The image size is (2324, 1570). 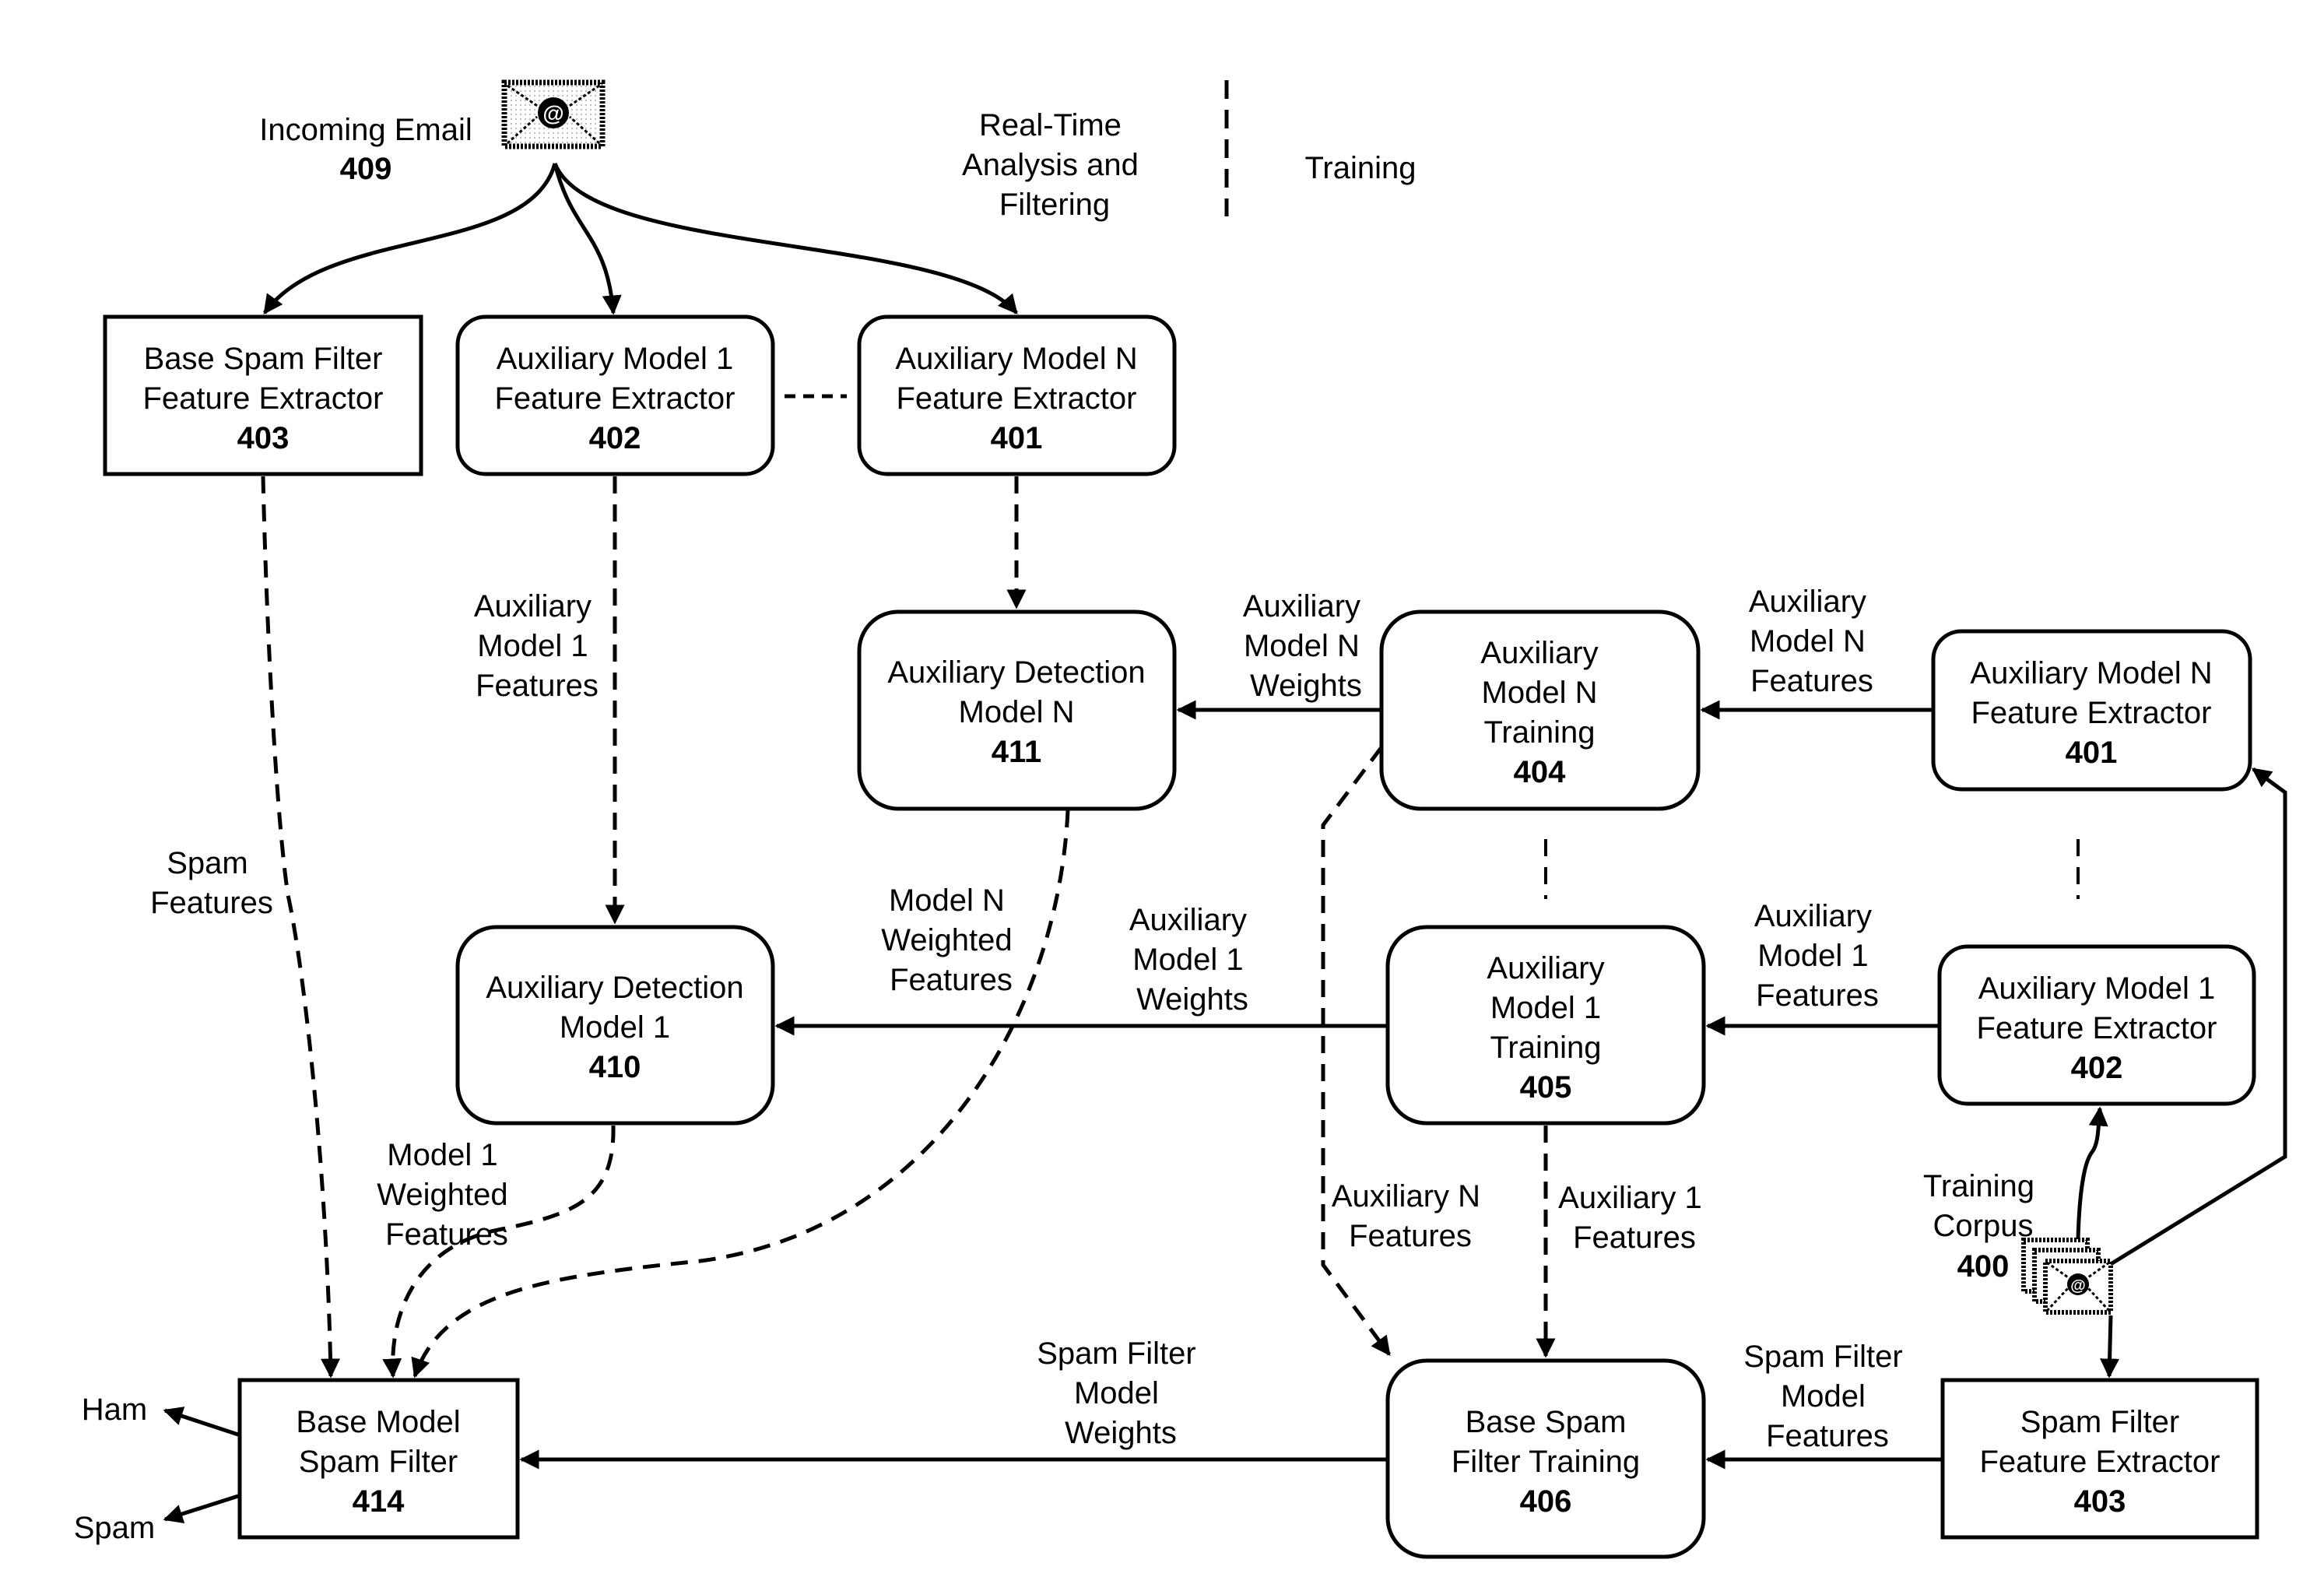 What do you see at coordinates (1054, 165) in the screenshot?
I see `realtime-section-label: Real-Time Analysis and Filtering` at bounding box center [1054, 165].